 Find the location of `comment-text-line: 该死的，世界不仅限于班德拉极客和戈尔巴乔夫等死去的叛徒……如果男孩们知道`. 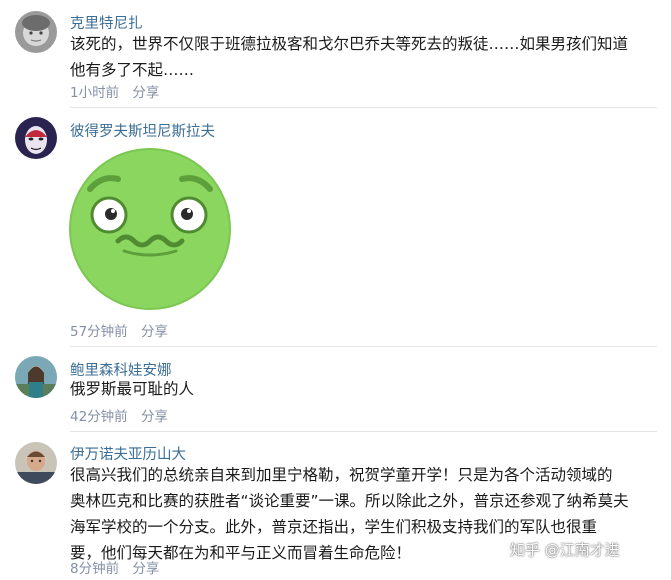

comment-text-line: 该死的，世界不仅限于班德拉极客和戈尔巴乔夫等死去的叛徒……如果男孩们知道 is located at coordinates (349, 44).